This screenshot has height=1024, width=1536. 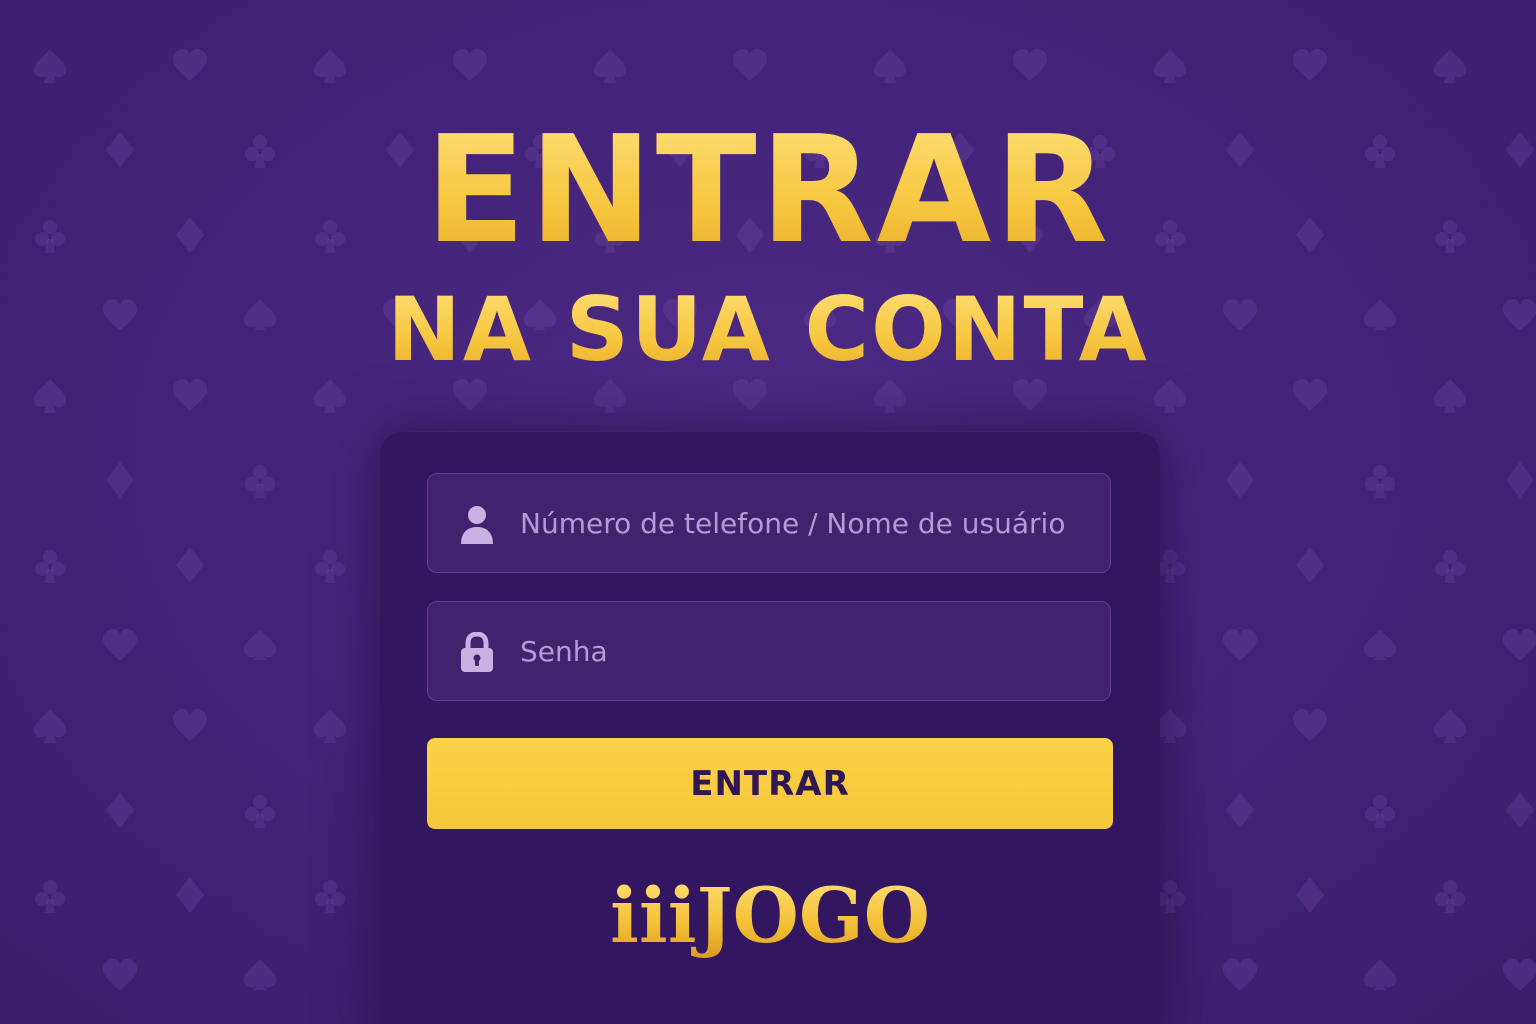 I want to click on login-submit-button: ENTRAR, so click(x=770, y=783).